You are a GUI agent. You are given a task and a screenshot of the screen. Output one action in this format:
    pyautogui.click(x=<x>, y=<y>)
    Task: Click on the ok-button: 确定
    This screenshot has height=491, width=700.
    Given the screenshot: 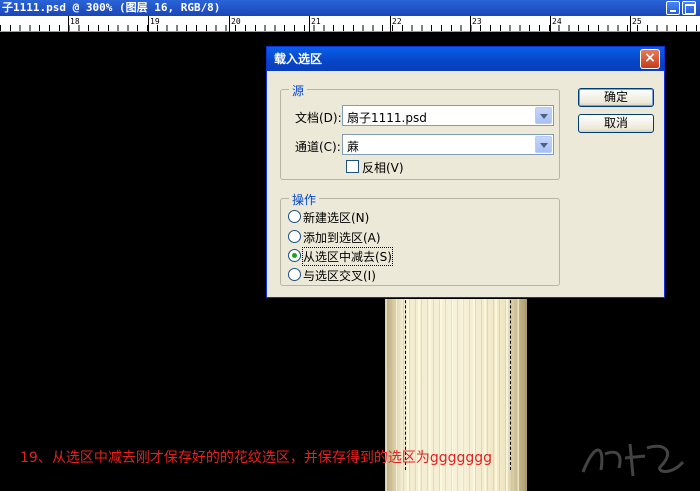 What is the action you would take?
    pyautogui.click(x=616, y=97)
    